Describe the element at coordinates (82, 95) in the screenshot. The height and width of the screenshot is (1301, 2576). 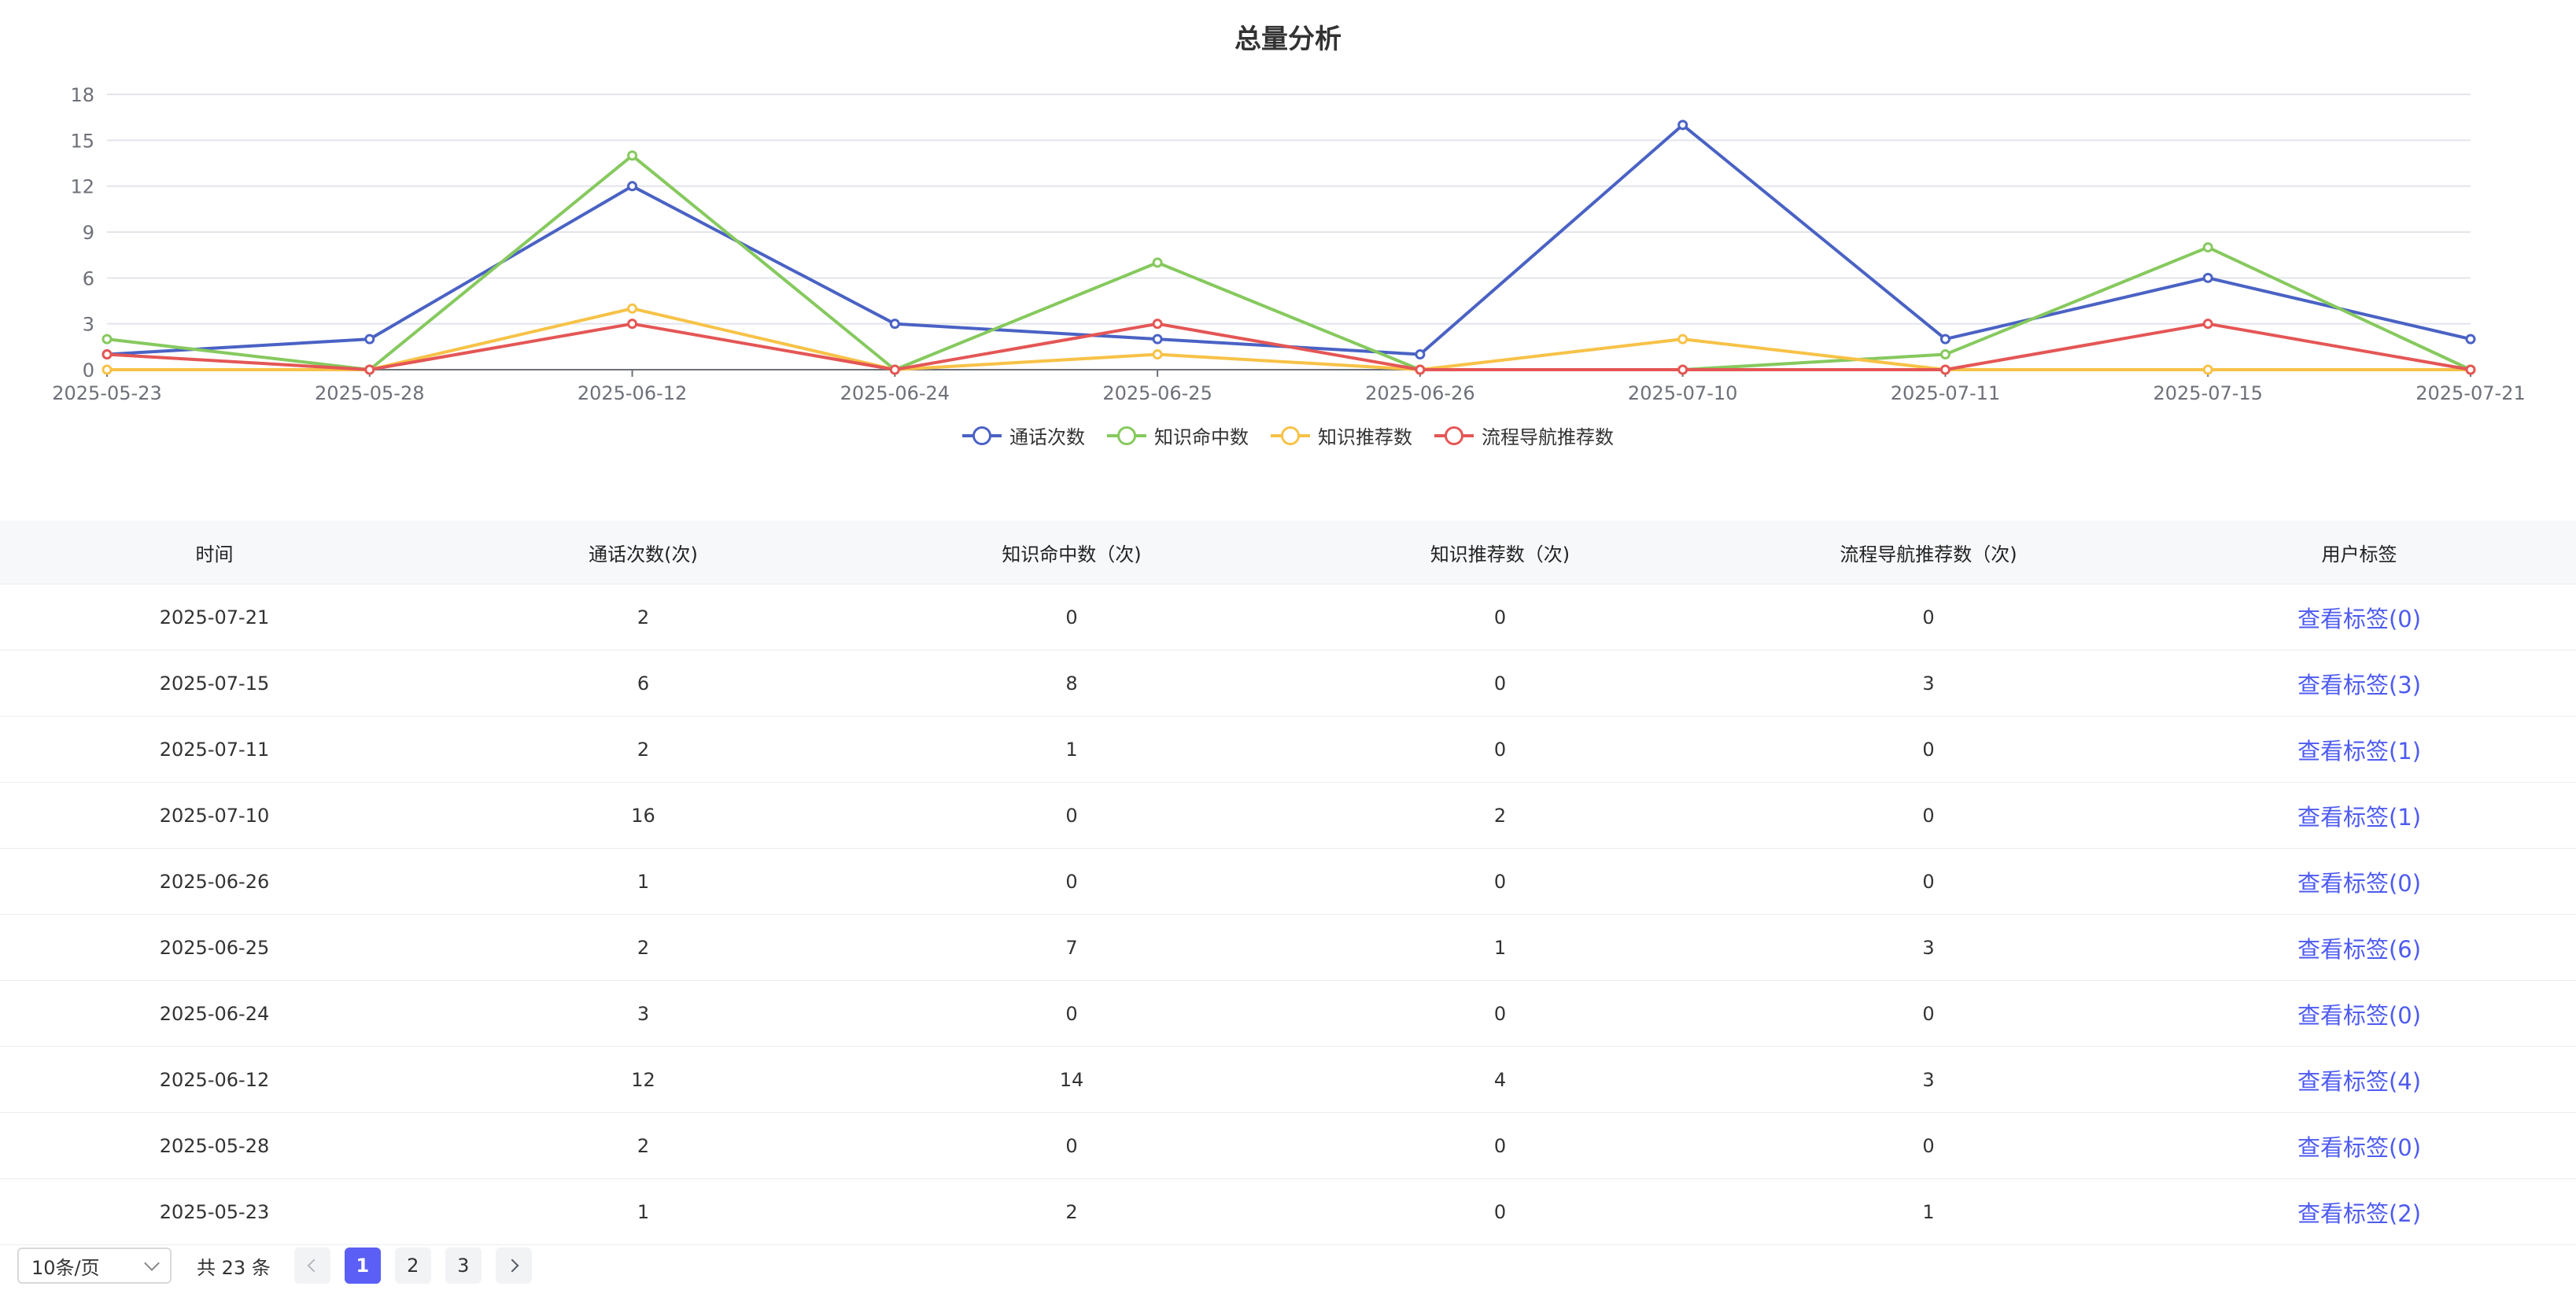
I see `y-tick-label: 18` at that location.